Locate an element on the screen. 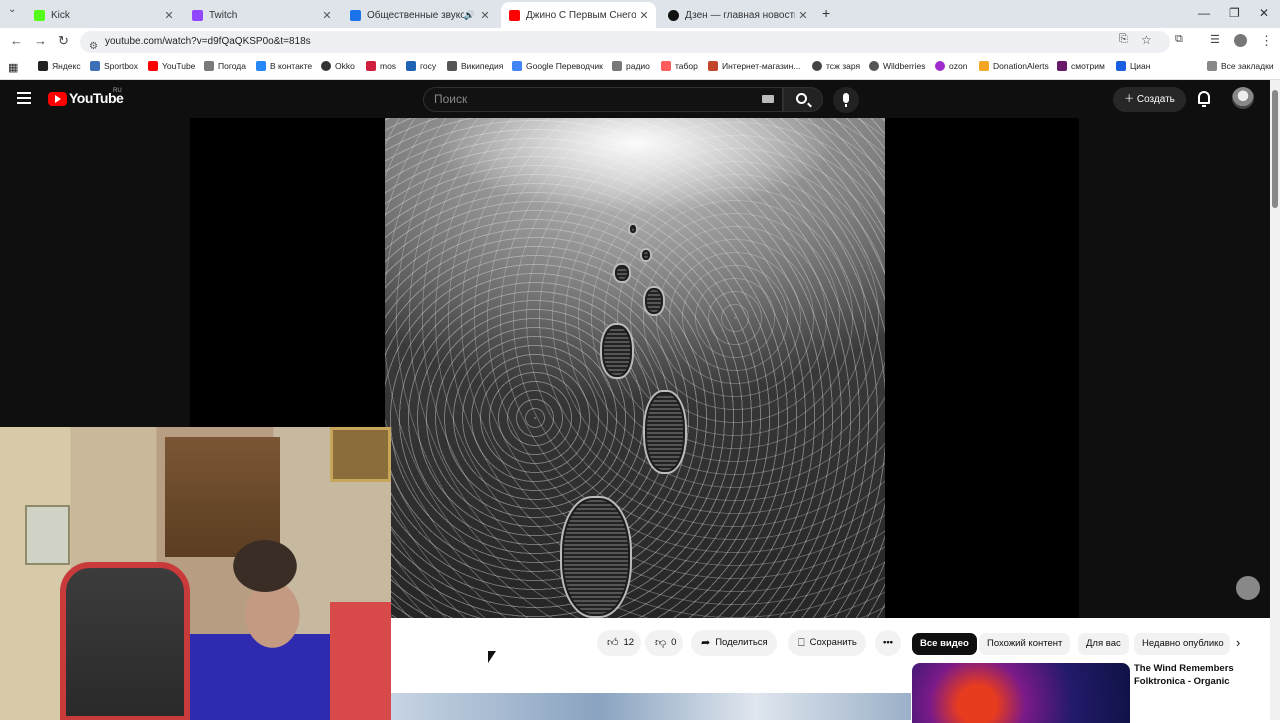 The height and width of the screenshot is (723, 1280). bookmark-sportbox: Sportbox is located at coordinates (114, 66).